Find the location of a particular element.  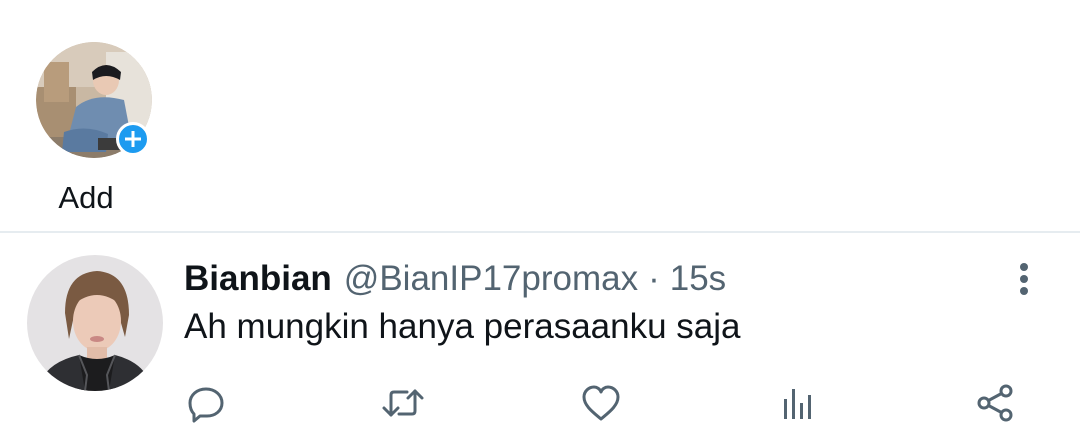

analytics-icon is located at coordinates (797, 404).